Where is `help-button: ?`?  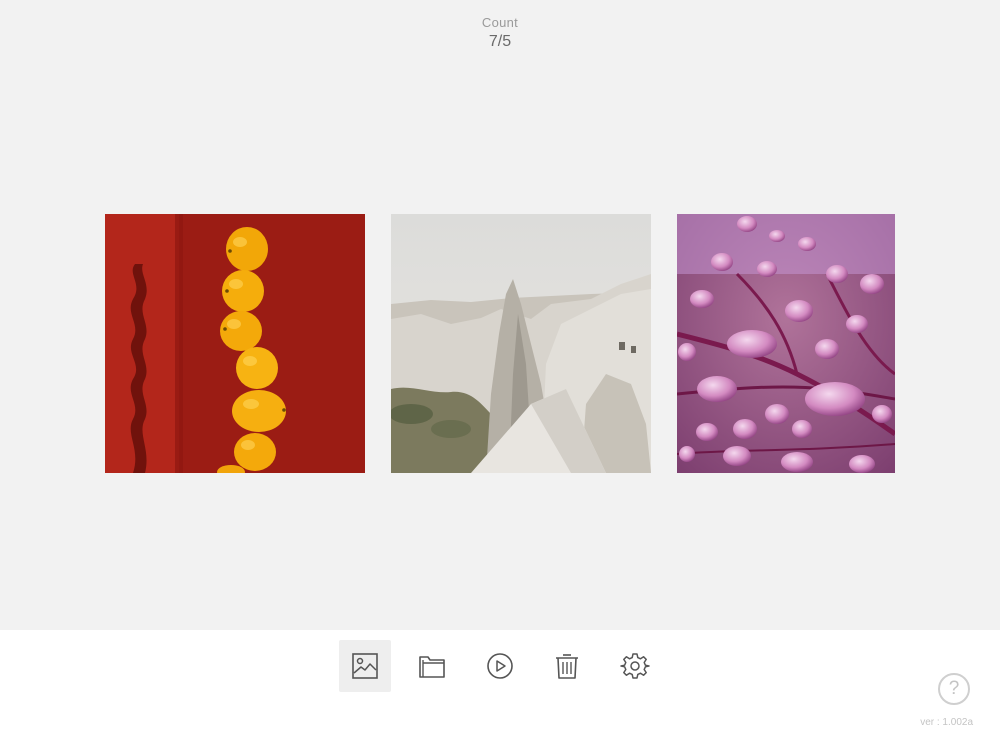 help-button: ? is located at coordinates (954, 689).